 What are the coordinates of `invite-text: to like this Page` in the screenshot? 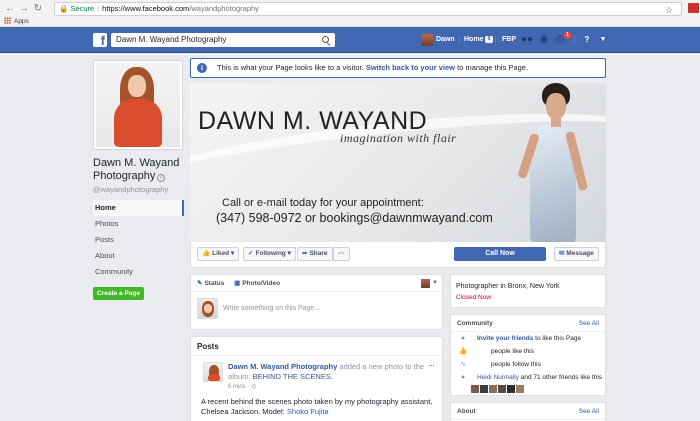 It's located at (558, 338).